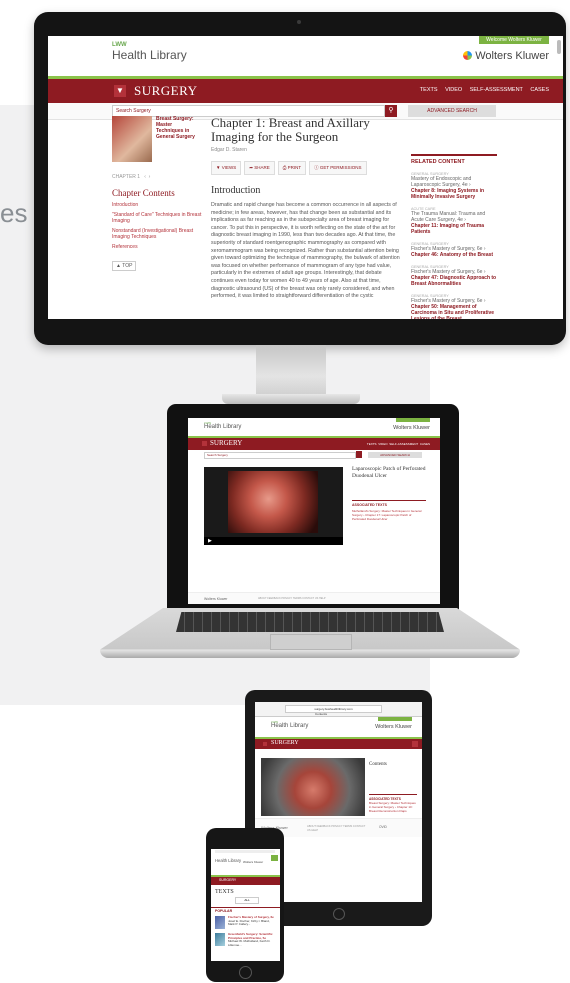 The image size is (570, 983). Describe the element at coordinates (291, 371) in the screenshot. I see `monitor-stand` at that location.